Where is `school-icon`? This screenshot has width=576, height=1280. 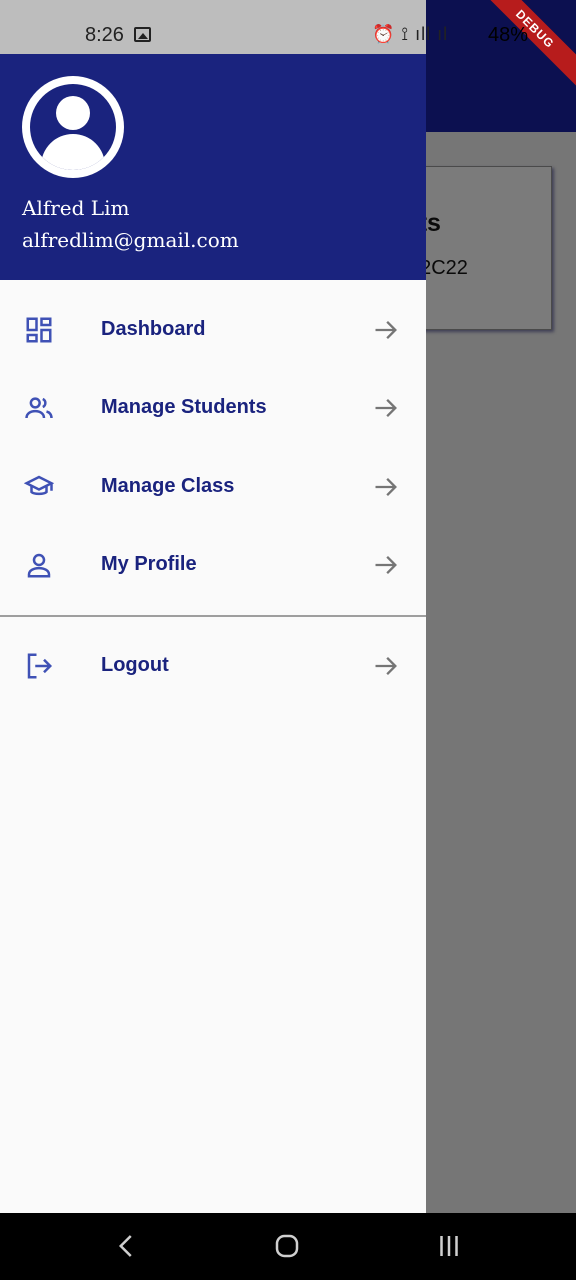
school-icon is located at coordinates (39, 485).